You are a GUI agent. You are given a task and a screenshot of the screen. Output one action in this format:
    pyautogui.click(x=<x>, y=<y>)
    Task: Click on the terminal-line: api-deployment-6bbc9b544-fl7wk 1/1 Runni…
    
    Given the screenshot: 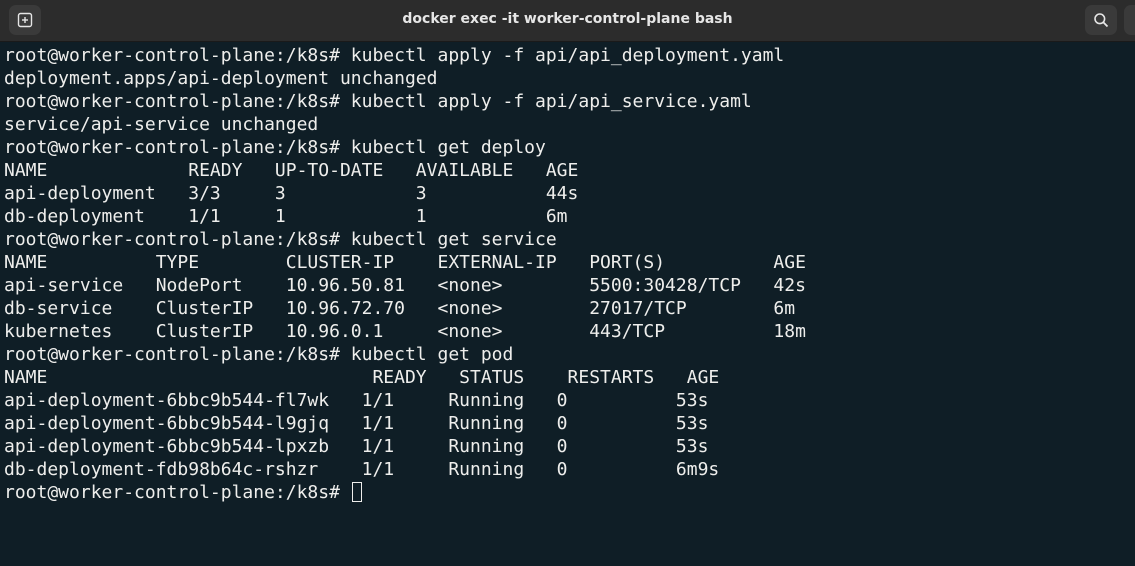 What is the action you would take?
    pyautogui.click(x=356, y=400)
    